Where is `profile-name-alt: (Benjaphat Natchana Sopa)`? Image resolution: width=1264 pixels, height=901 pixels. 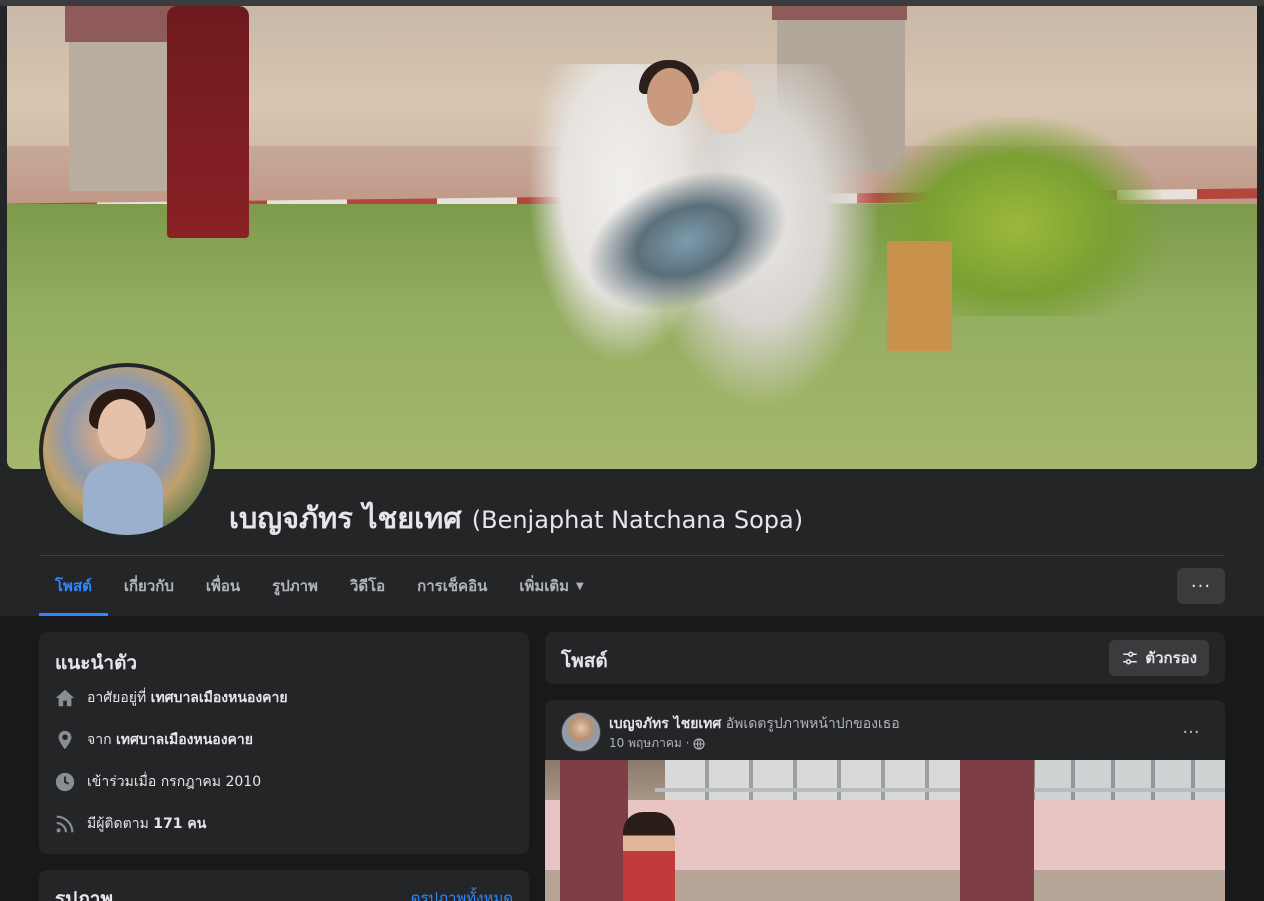
profile-name-alt: (Benjaphat Natchana Sopa) is located at coordinates (637, 520).